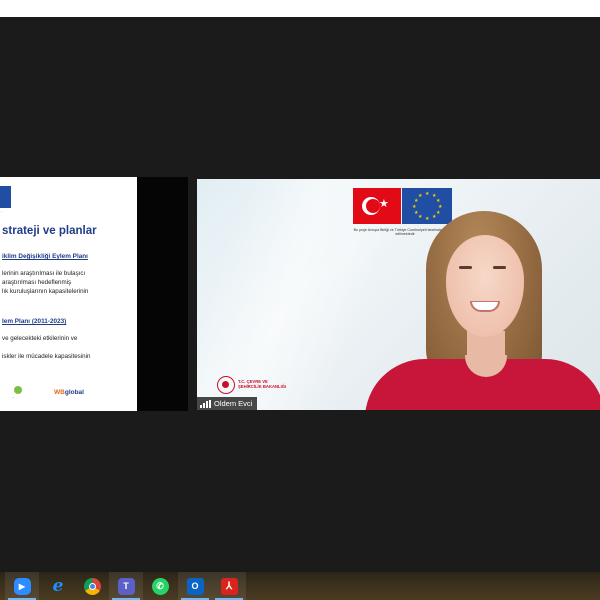  I want to click on signal-strength-icon, so click(205, 403).